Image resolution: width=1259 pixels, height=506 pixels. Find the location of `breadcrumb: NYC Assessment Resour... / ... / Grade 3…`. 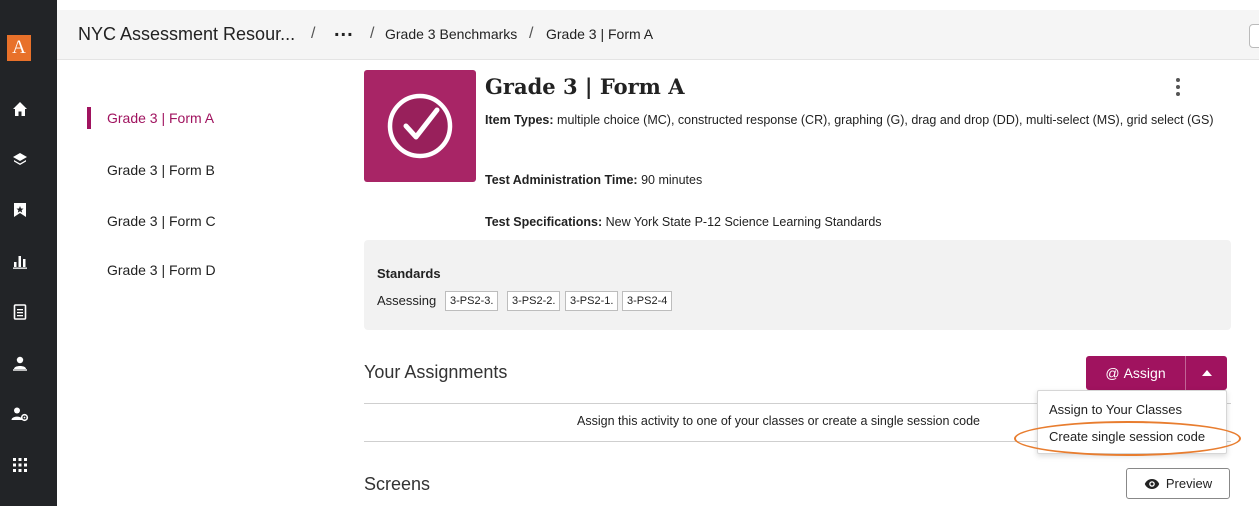

breadcrumb: NYC Assessment Resour... / ... / Grade 3… is located at coordinates (658, 35).